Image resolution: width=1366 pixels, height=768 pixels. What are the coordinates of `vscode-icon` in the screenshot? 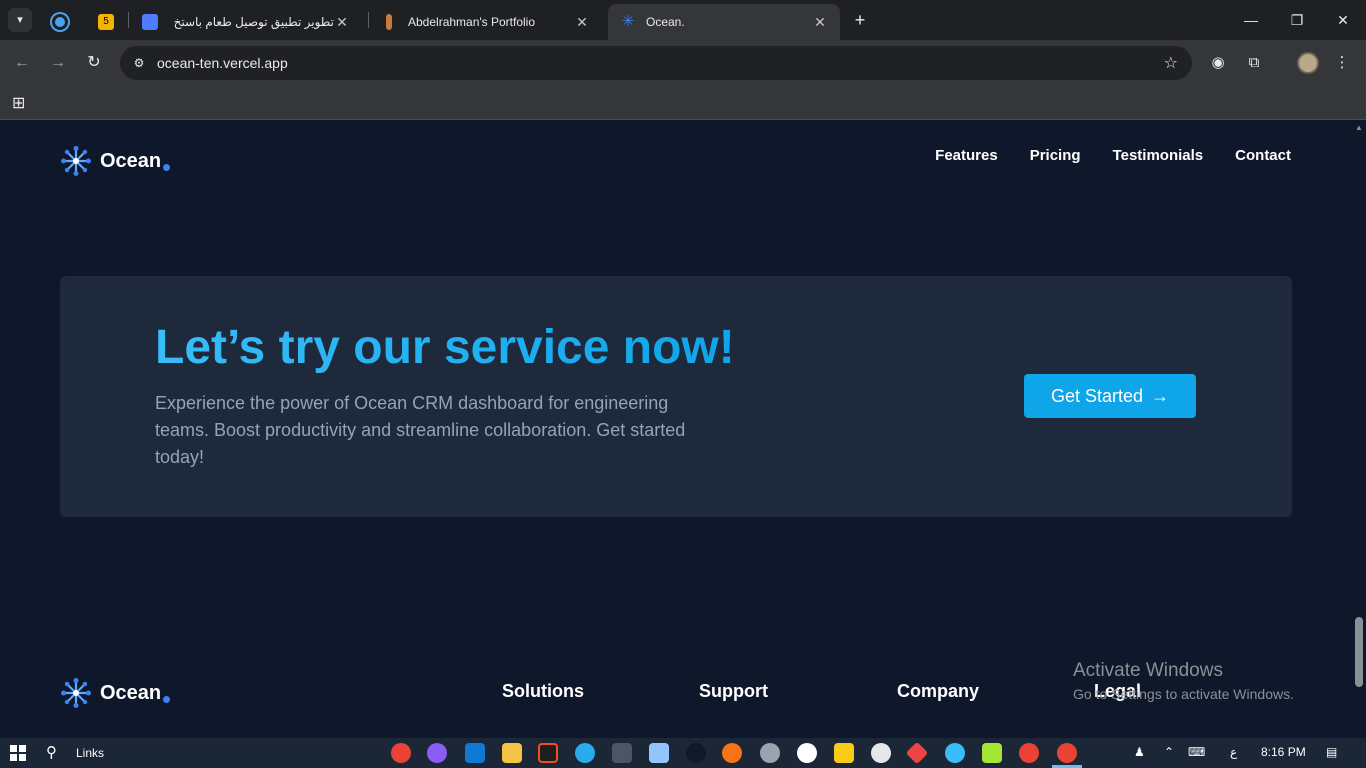 It's located at (475, 753).